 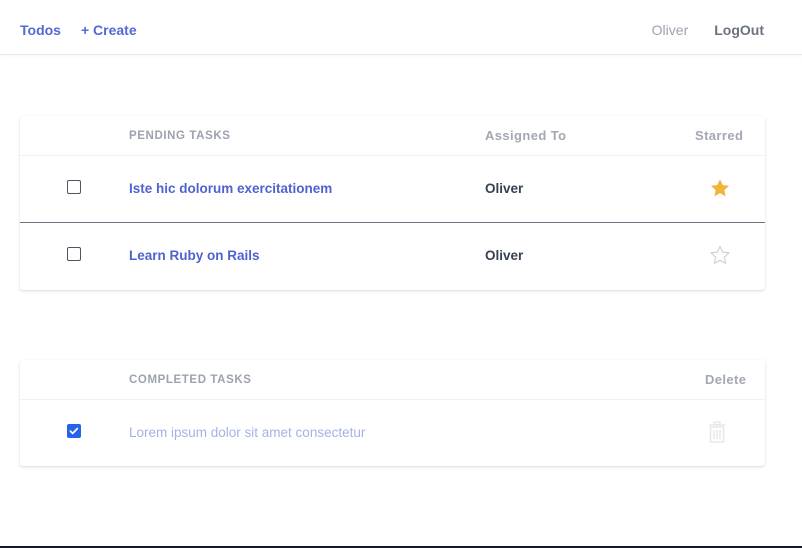 What do you see at coordinates (720, 188) in the screenshot?
I see `star-filled-icon` at bounding box center [720, 188].